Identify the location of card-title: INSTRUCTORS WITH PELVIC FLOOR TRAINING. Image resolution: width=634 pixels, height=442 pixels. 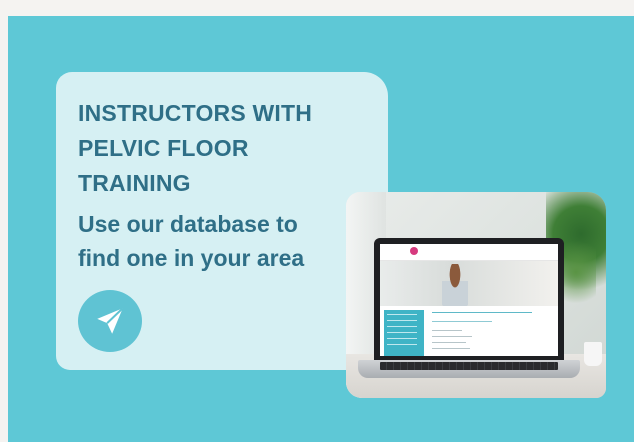
(195, 148).